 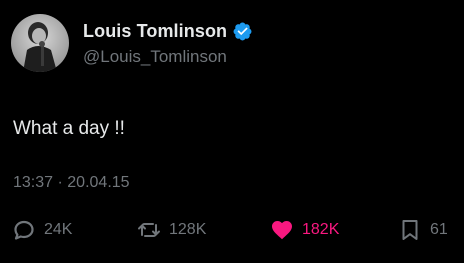 What do you see at coordinates (33, 182) in the screenshot?
I see `tweet-time: 13:37` at bounding box center [33, 182].